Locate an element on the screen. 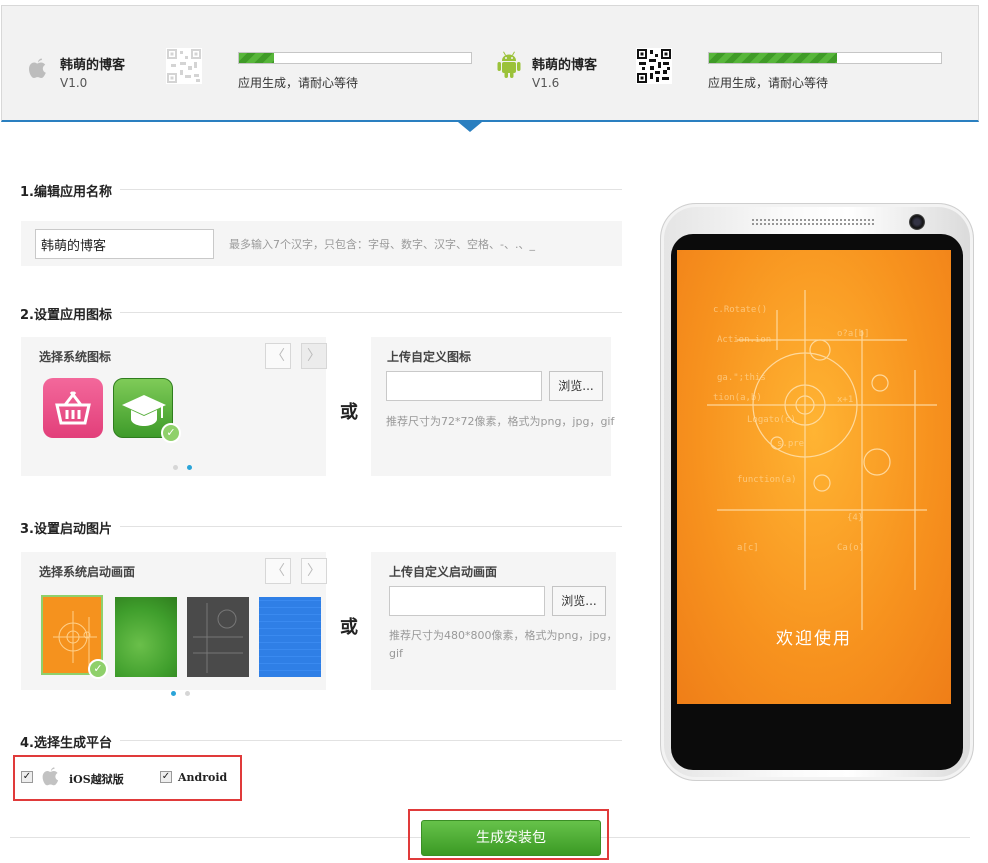  splash-thumb-blue is located at coordinates (290, 637).